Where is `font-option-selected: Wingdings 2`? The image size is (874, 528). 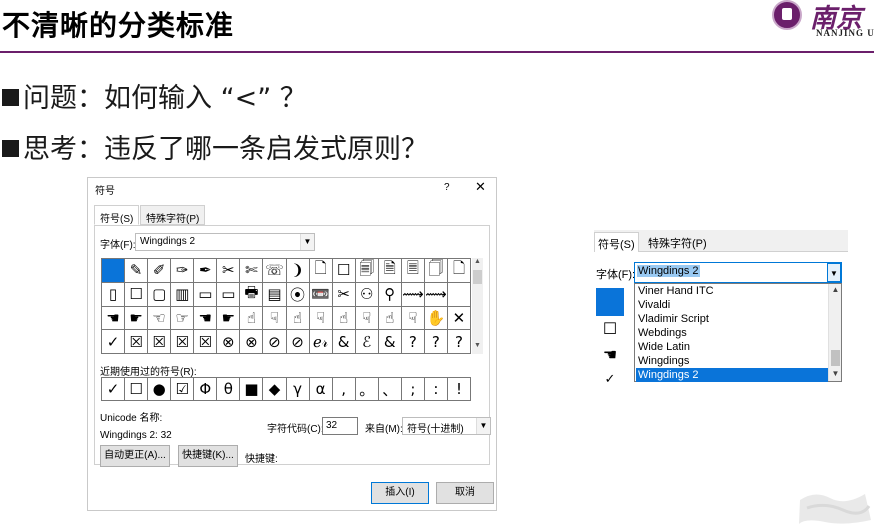 font-option-selected: Wingdings 2 is located at coordinates (732, 375).